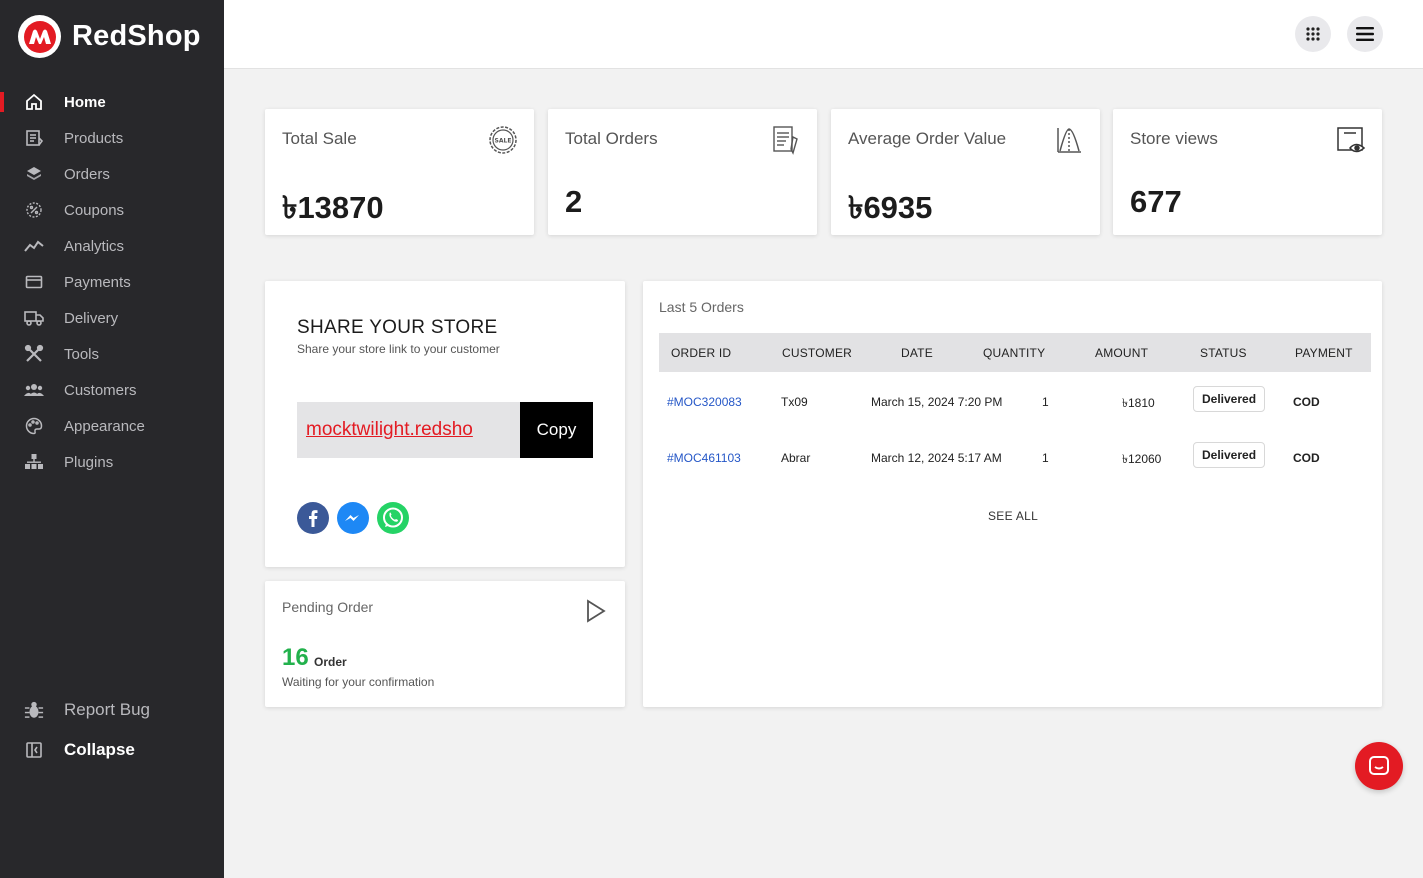 The height and width of the screenshot is (878, 1423). What do you see at coordinates (796, 458) in the screenshot?
I see `customer-cell: Abrar` at bounding box center [796, 458].